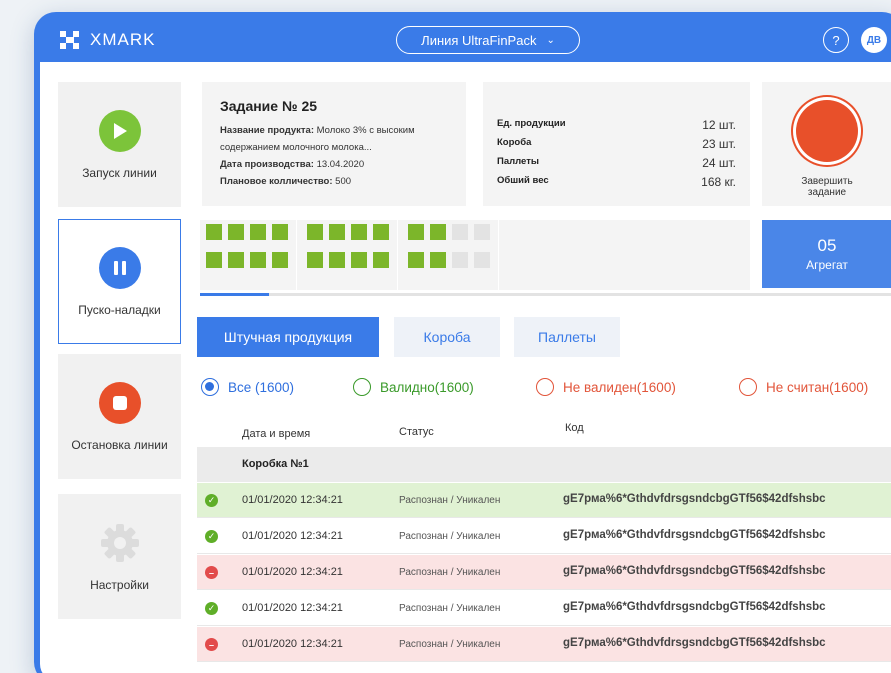  I want to click on filter-label: Не считан(1600), so click(817, 387).